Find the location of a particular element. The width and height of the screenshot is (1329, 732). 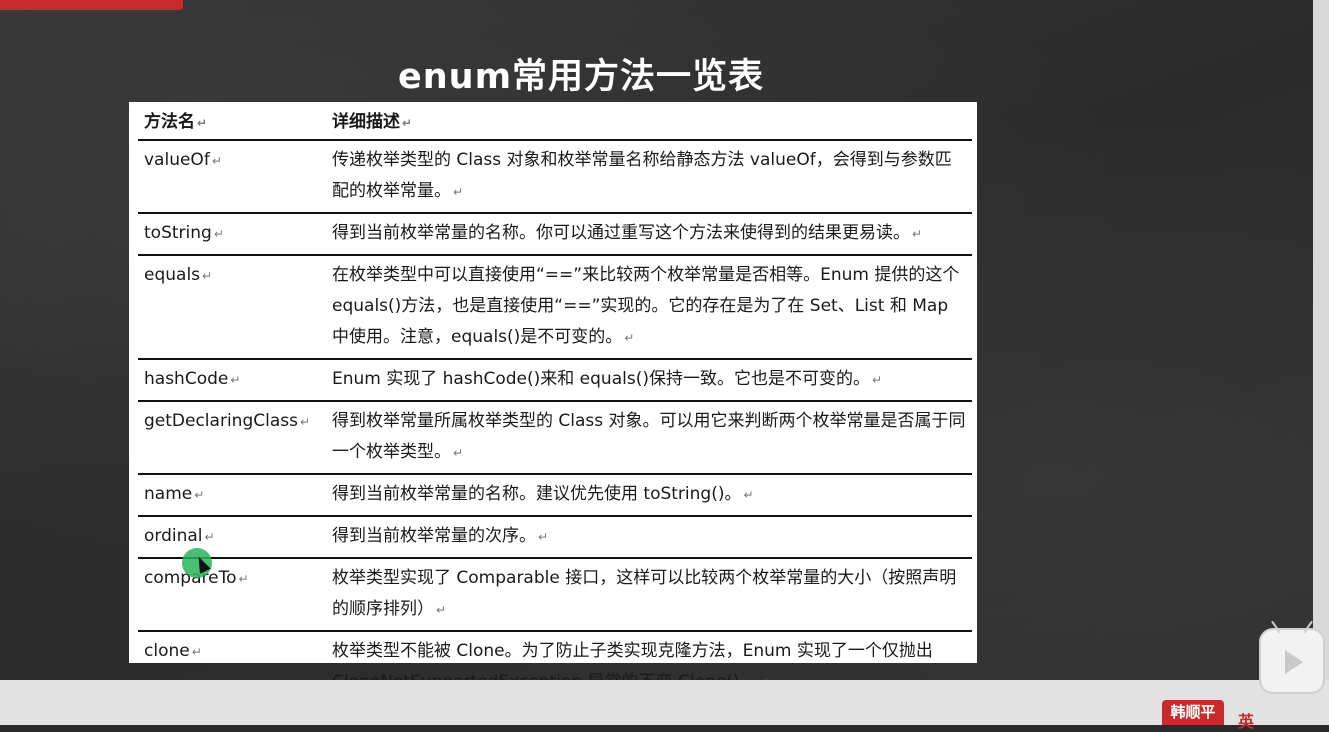

header-description: 详细描述 ↵ is located at coordinates (649, 123).